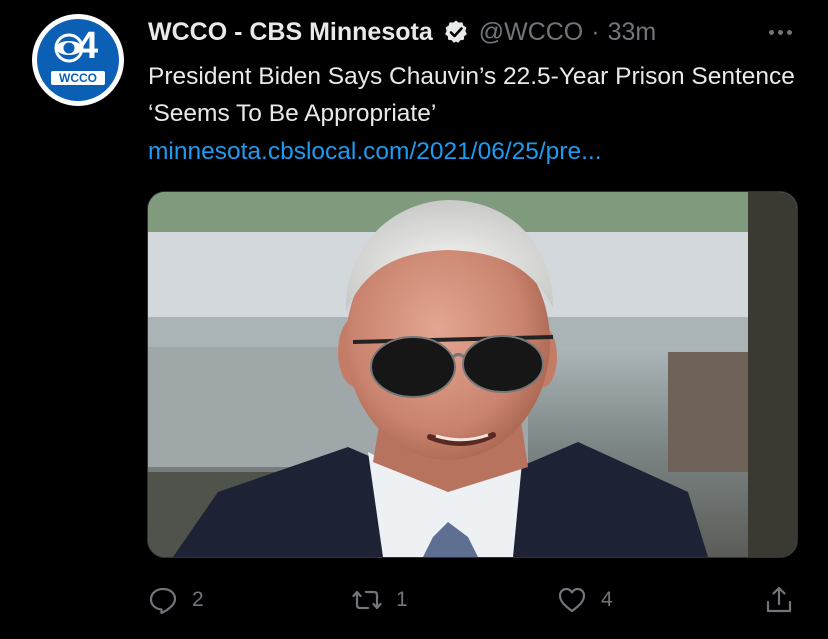  What do you see at coordinates (163, 601) in the screenshot?
I see `reply-icon` at bounding box center [163, 601].